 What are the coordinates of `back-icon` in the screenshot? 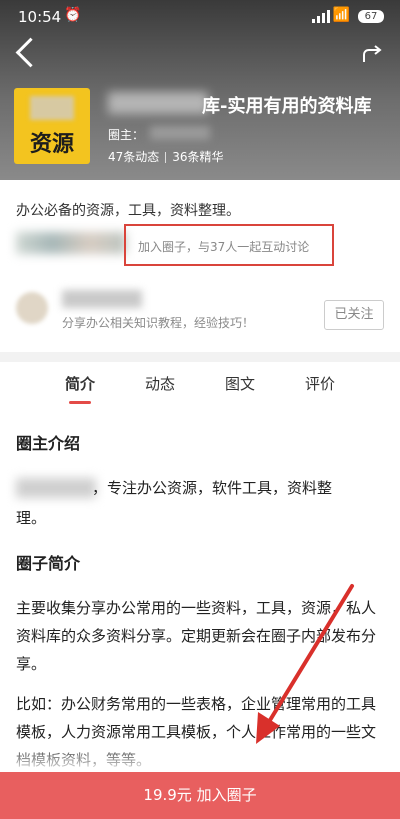 It's located at (30, 52).